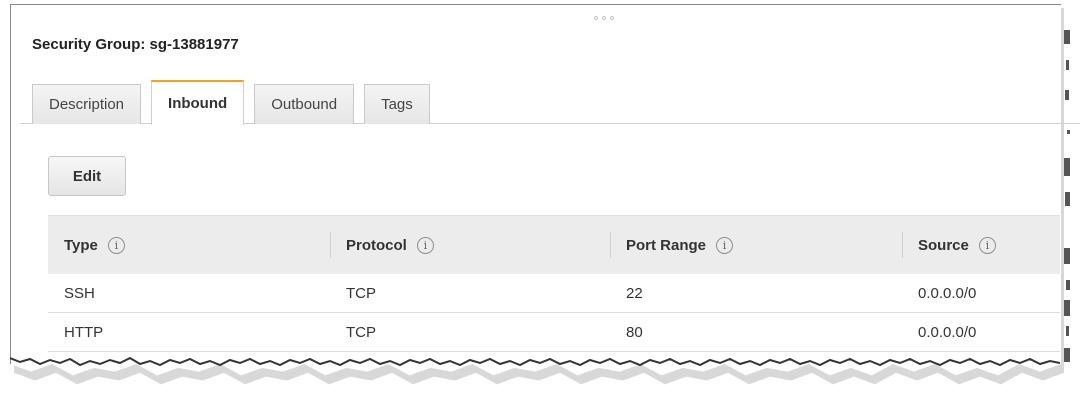  I want to click on table-header: Type i Protocol i Port Range i Source i, so click(554, 244).